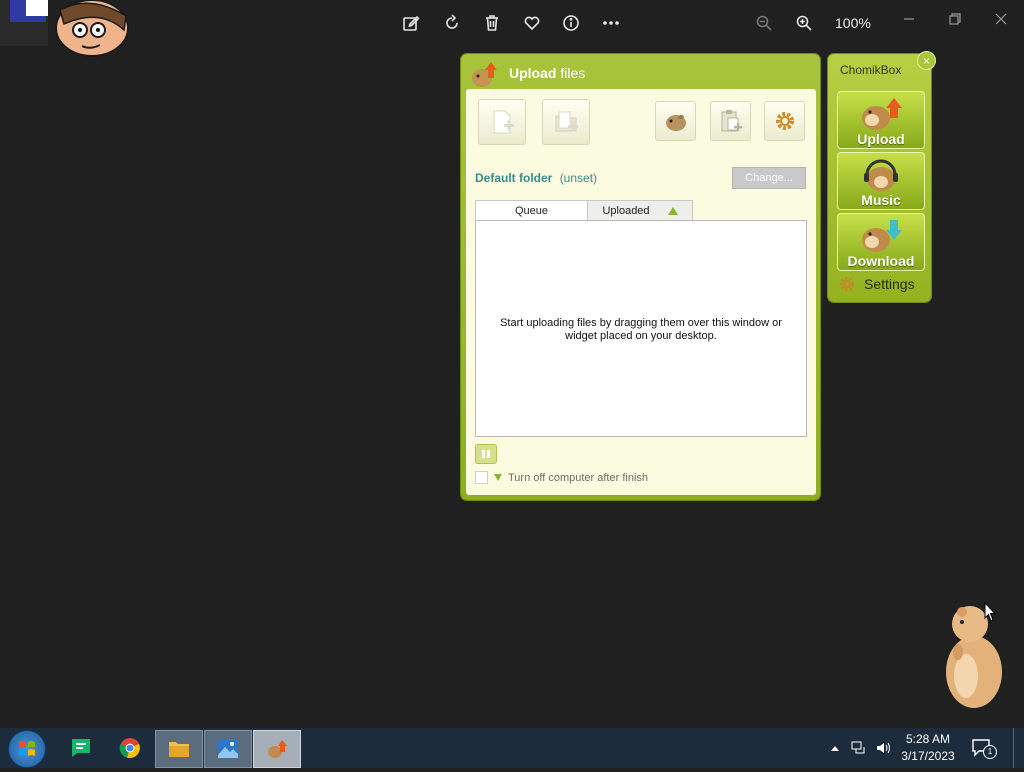  Describe the element at coordinates (990, 752) in the screenshot. I see `notification-count-badge: 1` at that location.